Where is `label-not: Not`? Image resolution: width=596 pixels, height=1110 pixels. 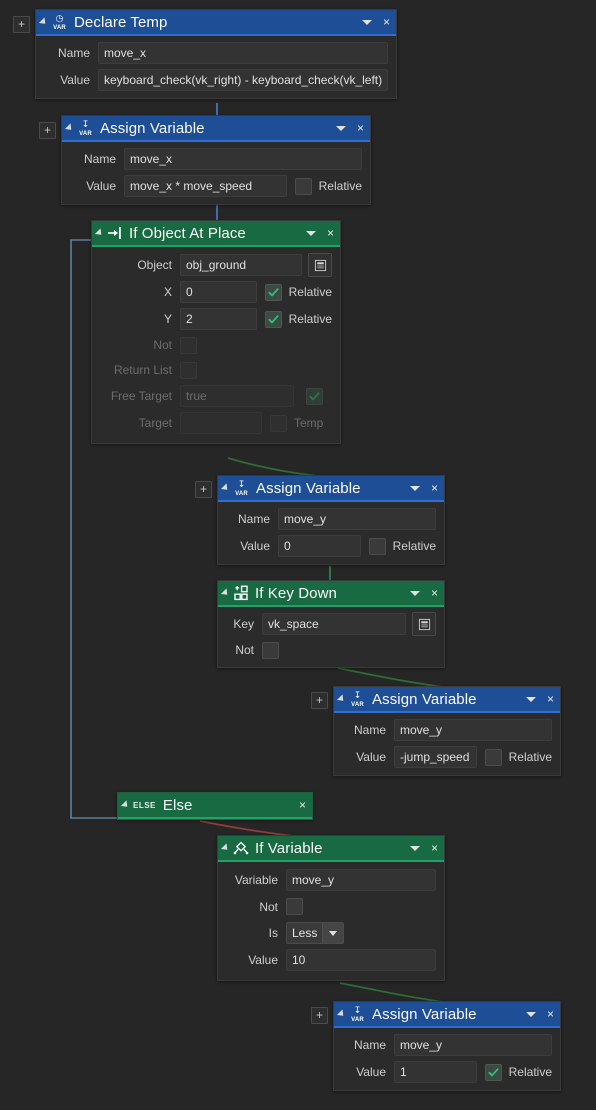 label-not: Not is located at coordinates (244, 650).